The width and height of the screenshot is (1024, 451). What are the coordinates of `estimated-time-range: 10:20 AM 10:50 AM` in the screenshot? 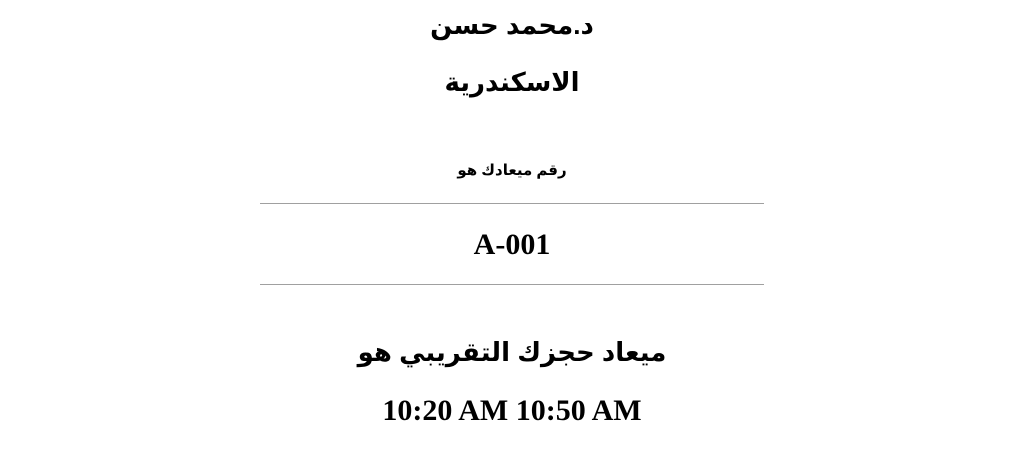 It's located at (512, 410).